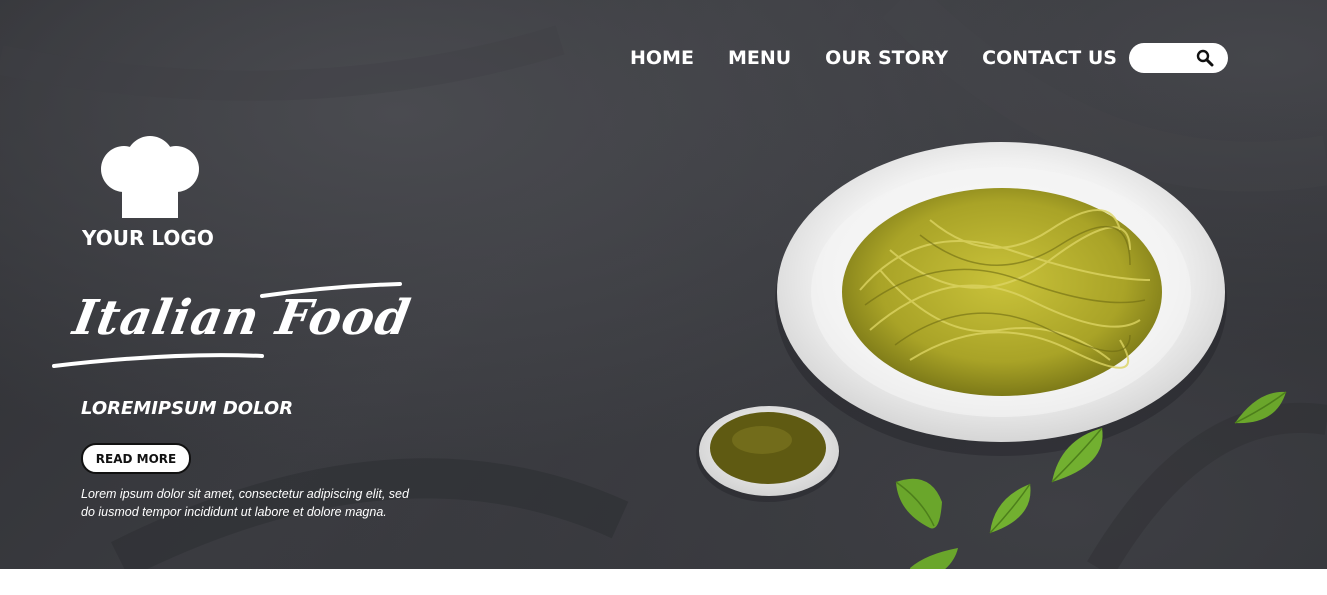 This screenshot has width=1327, height=595. What do you see at coordinates (242, 318) in the screenshot?
I see `hero-script-title: Italian Food` at bounding box center [242, 318].